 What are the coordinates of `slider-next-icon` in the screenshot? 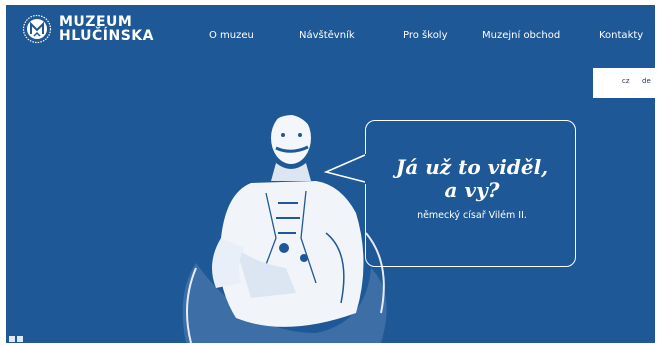 It's located at (20, 339).